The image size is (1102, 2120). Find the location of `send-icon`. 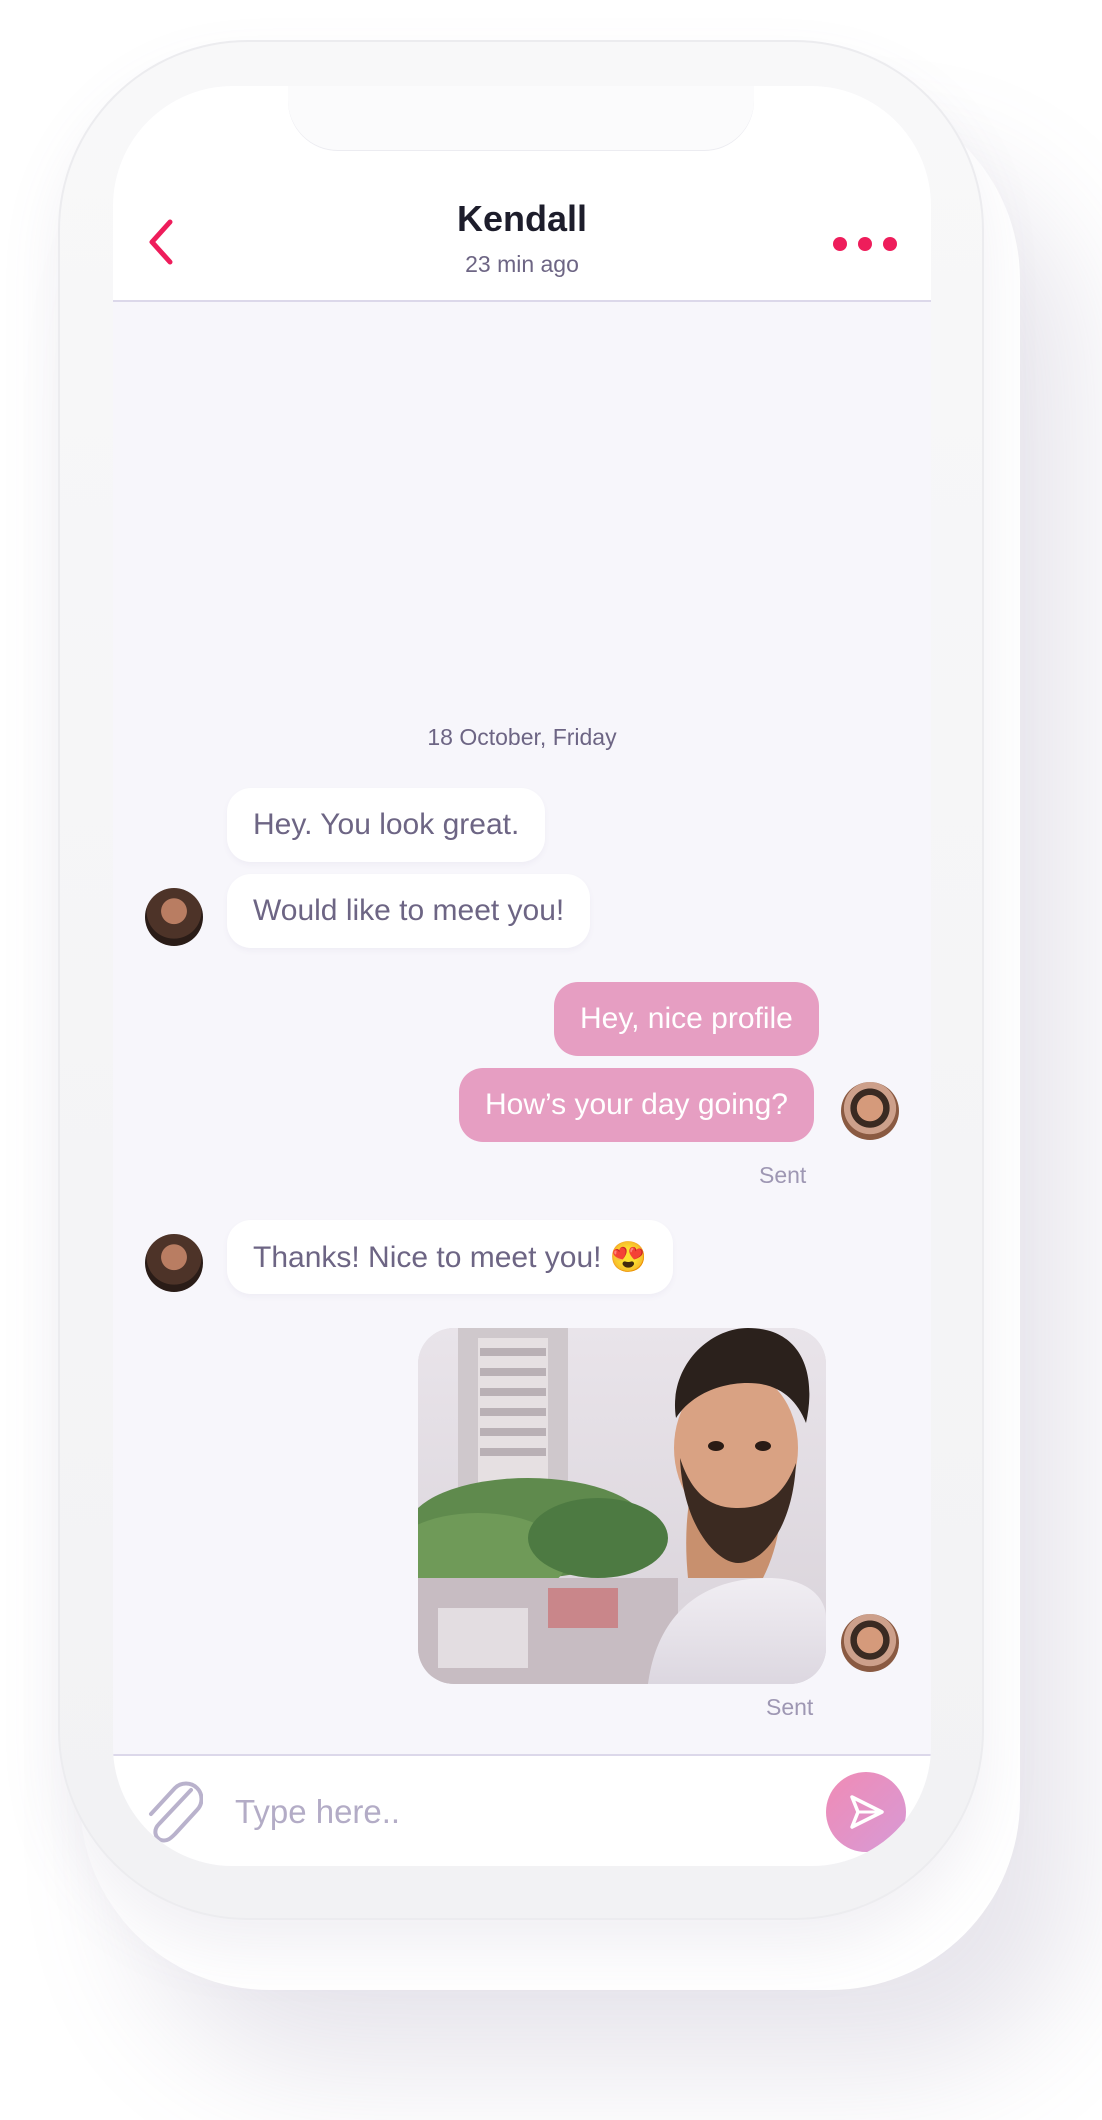

send-icon is located at coordinates (867, 1812).